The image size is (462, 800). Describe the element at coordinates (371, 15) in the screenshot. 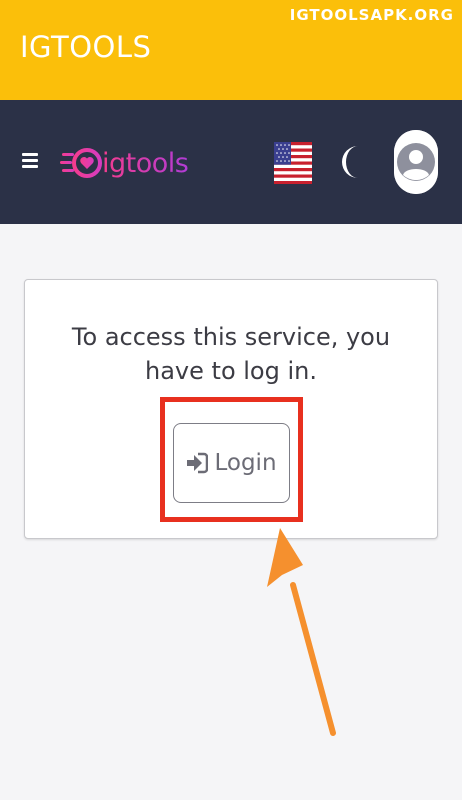

I see `watermark: IGTOOLSAPK.ORG` at that location.